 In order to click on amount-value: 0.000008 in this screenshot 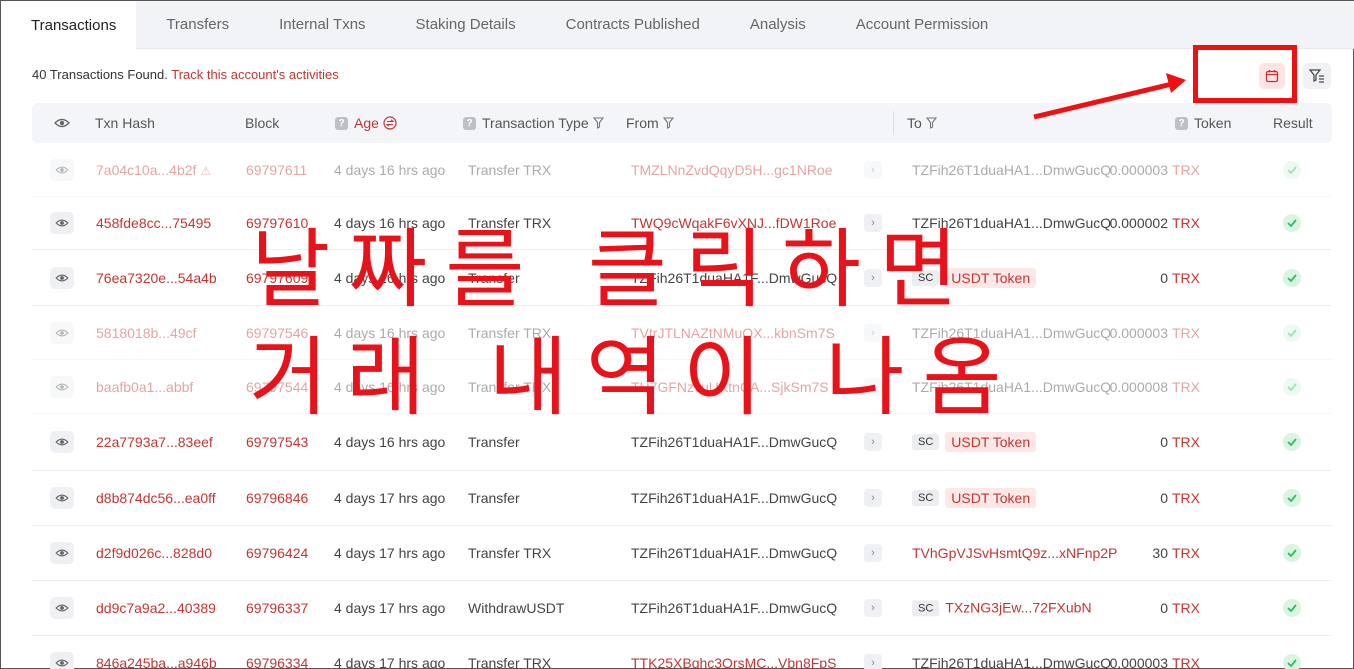, I will do `click(1138, 386)`.